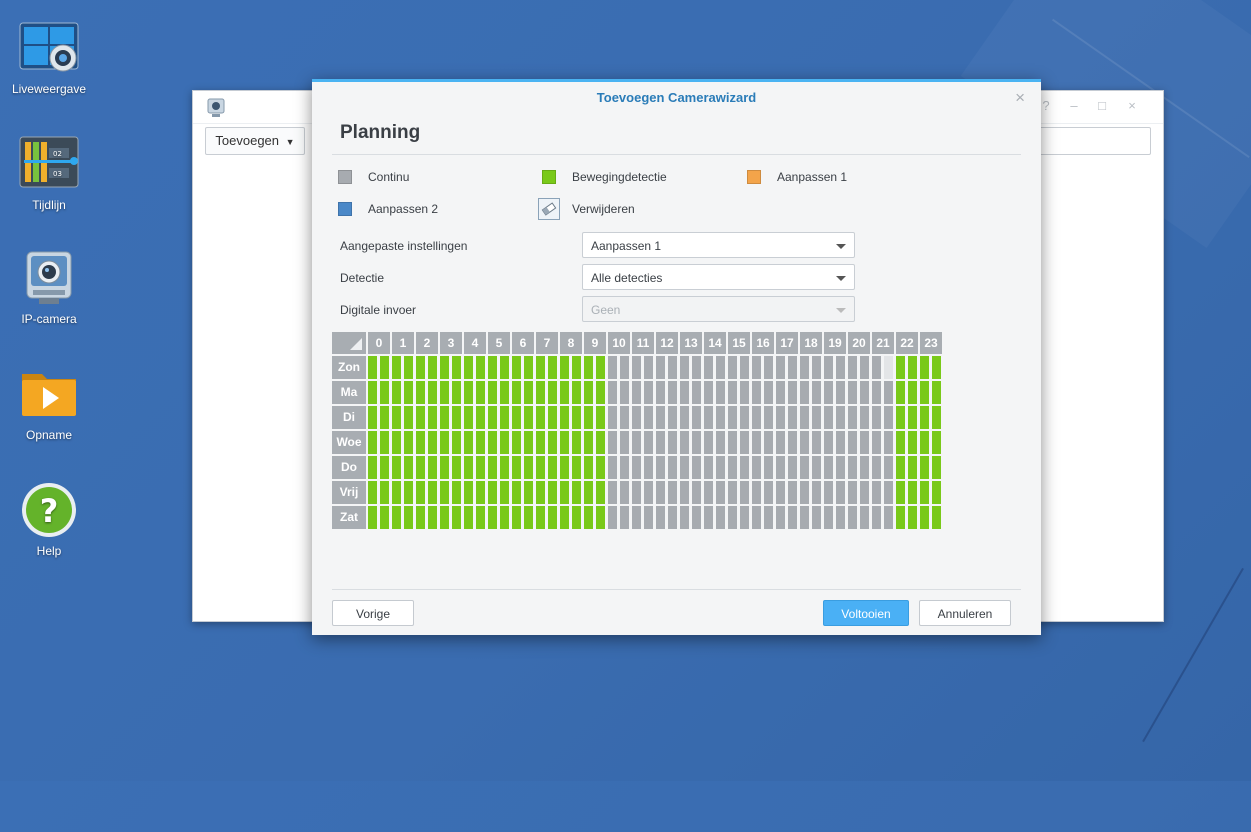  What do you see at coordinates (835, 343) in the screenshot?
I see `hour-header: 19` at bounding box center [835, 343].